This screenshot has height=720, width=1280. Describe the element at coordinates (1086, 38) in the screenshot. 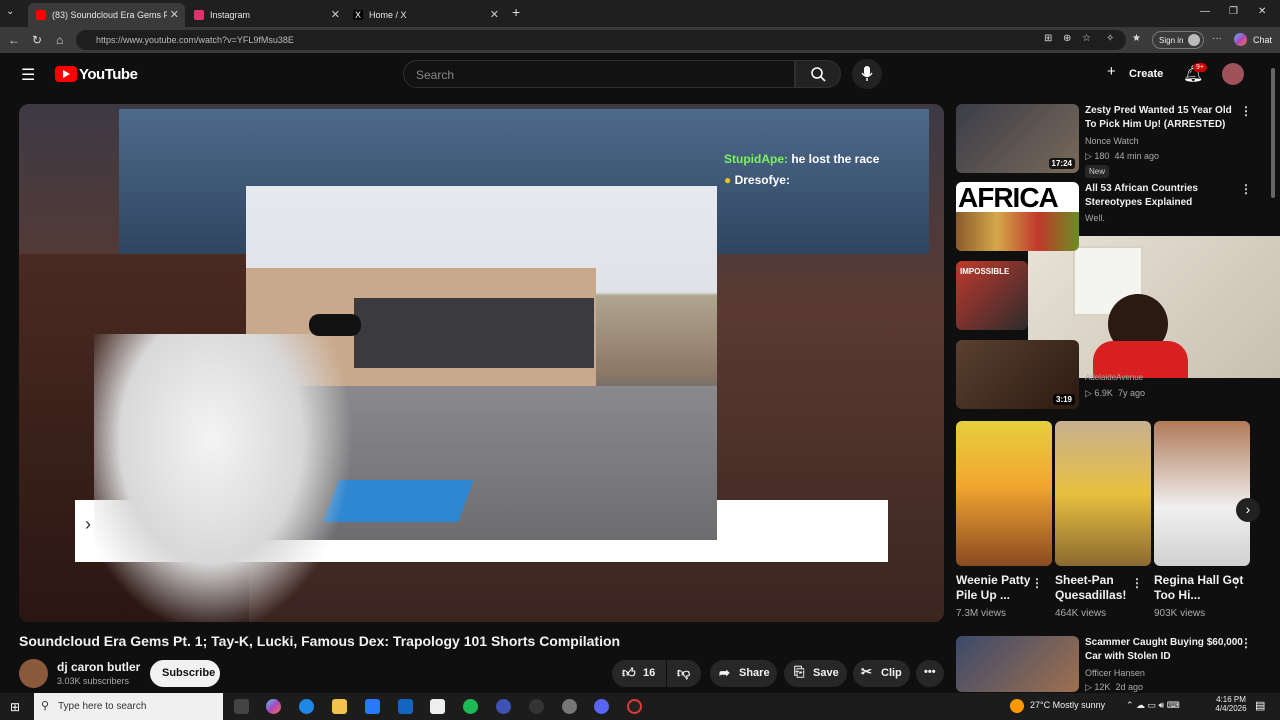

I see `favorite-icon: ☆` at that location.